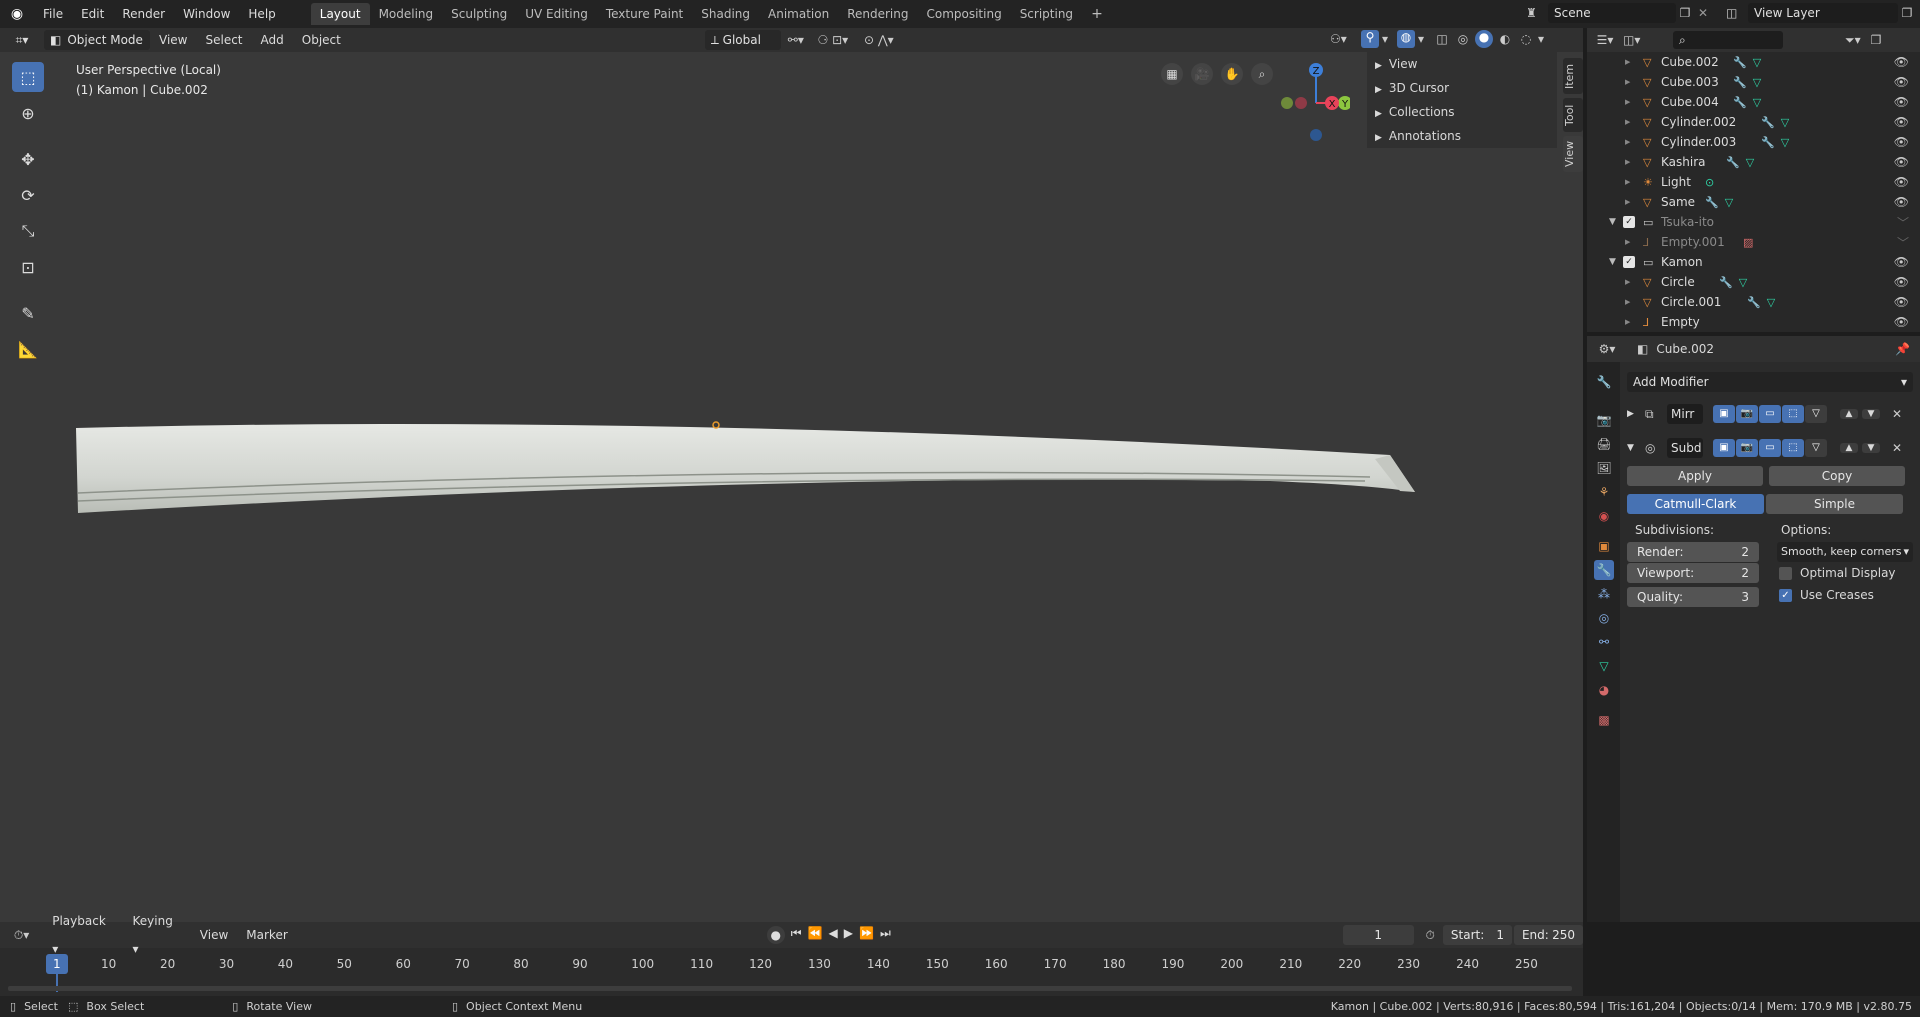  Describe the element at coordinates (1604, 444) in the screenshot. I see `output-tab-icon: 🖨` at that location.